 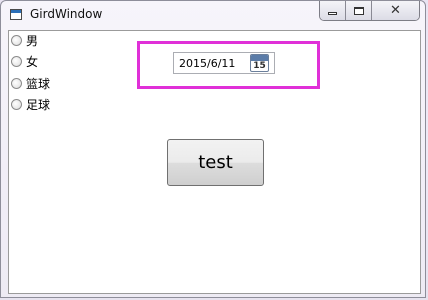 I want to click on date-value: 2015/6/11, so click(x=207, y=63).